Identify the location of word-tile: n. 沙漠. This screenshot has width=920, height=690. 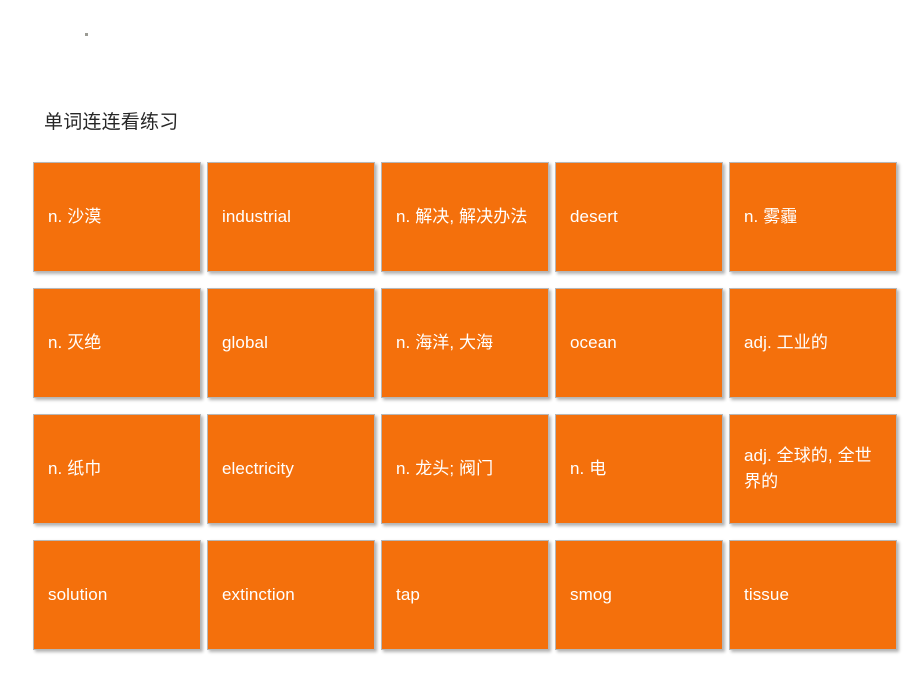
(117, 217).